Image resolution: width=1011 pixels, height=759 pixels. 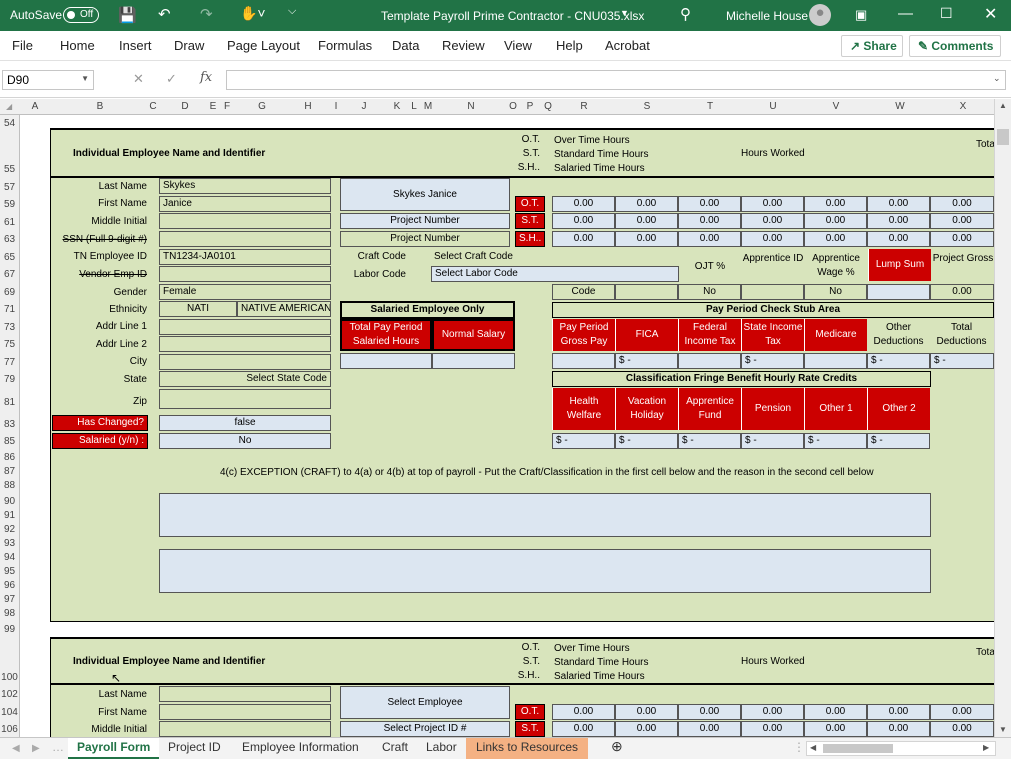 What do you see at coordinates (962, 292) in the screenshot?
I see `project-gross-field: 0.00` at bounding box center [962, 292].